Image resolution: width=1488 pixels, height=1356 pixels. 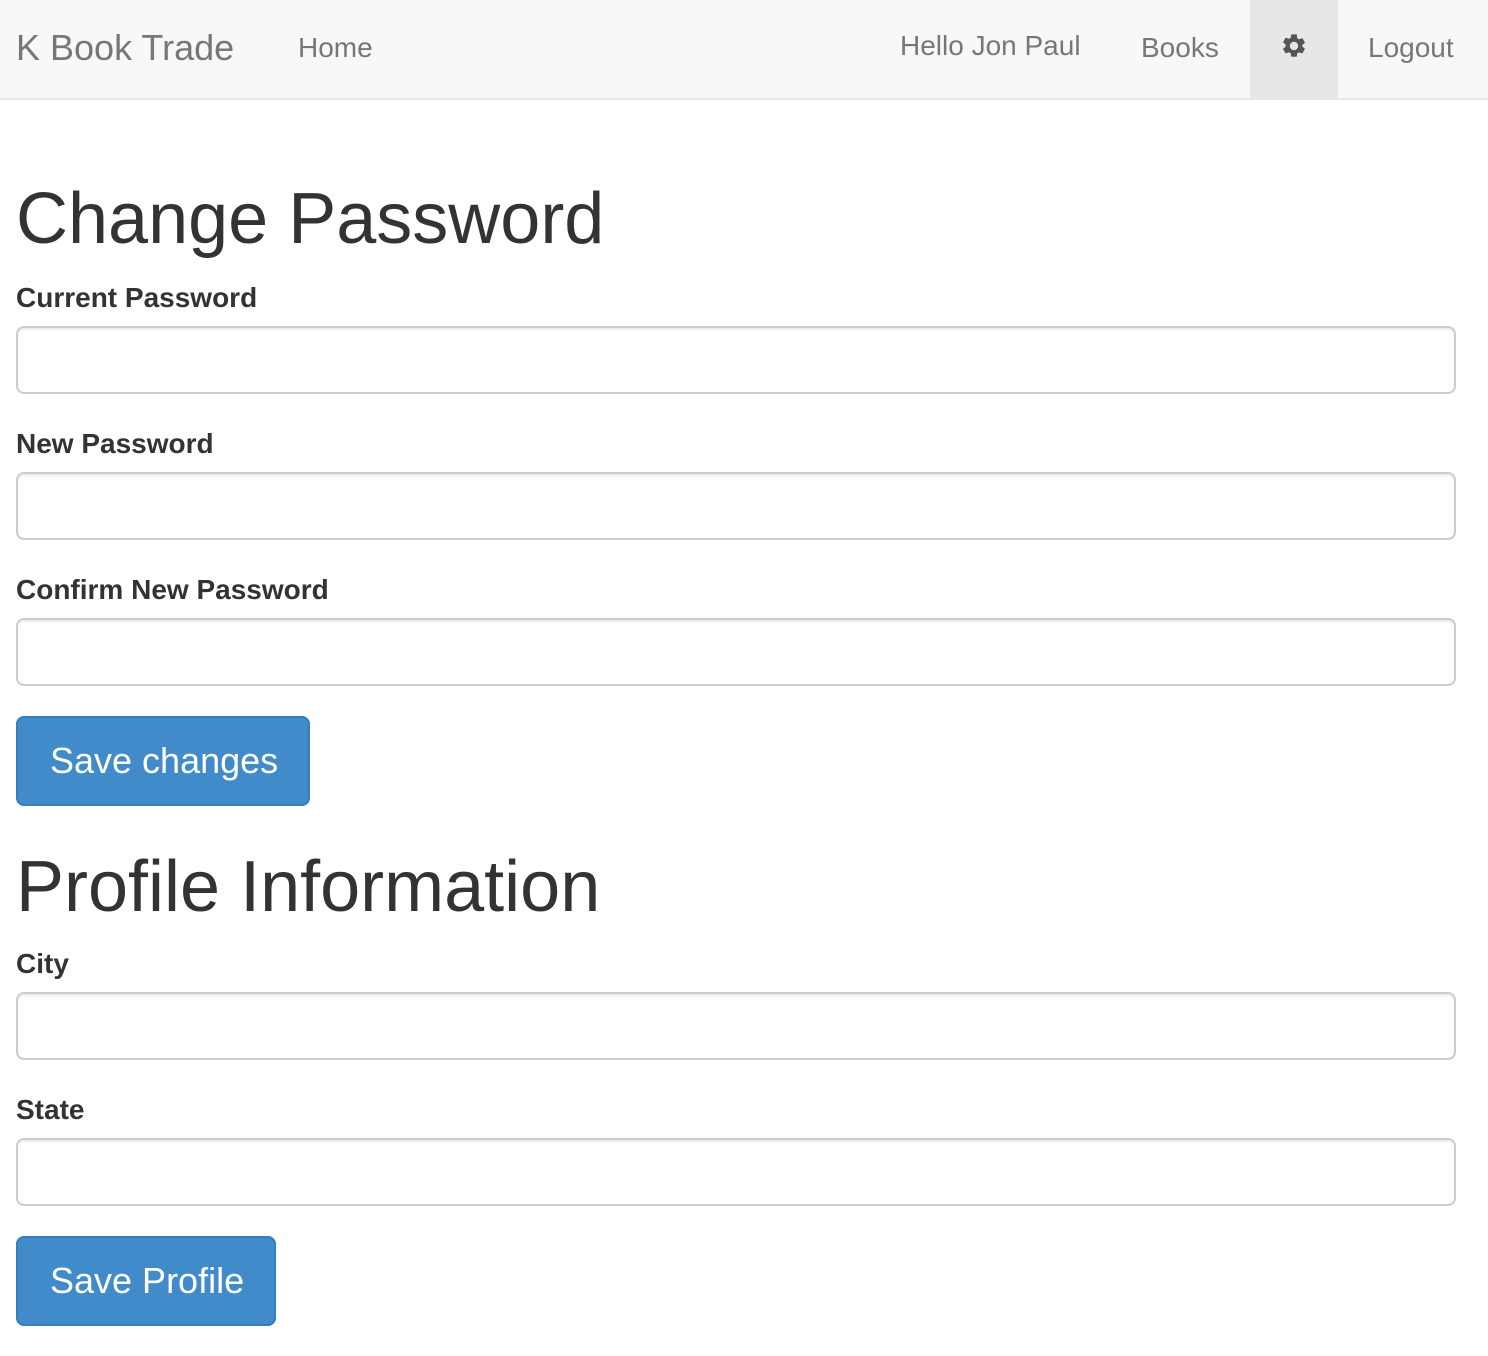 I want to click on current-password-input, so click(x=736, y=360).